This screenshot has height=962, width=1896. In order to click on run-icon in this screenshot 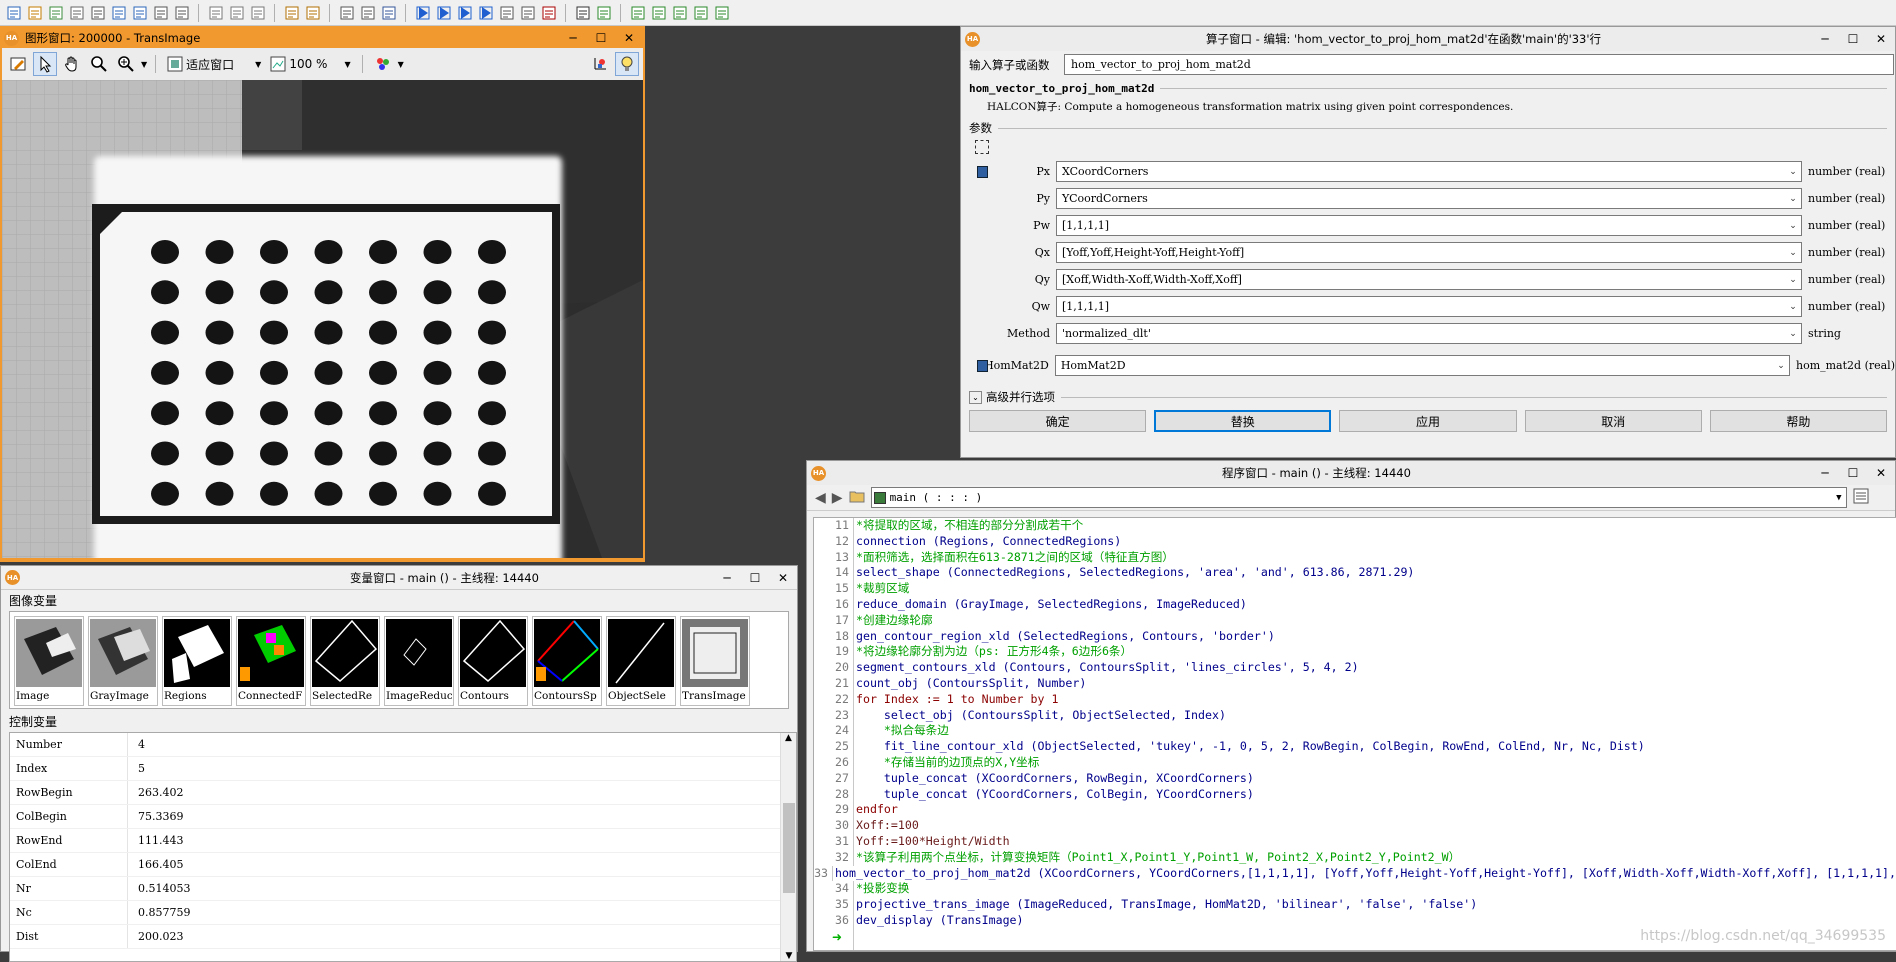, I will do `click(422, 12)`.